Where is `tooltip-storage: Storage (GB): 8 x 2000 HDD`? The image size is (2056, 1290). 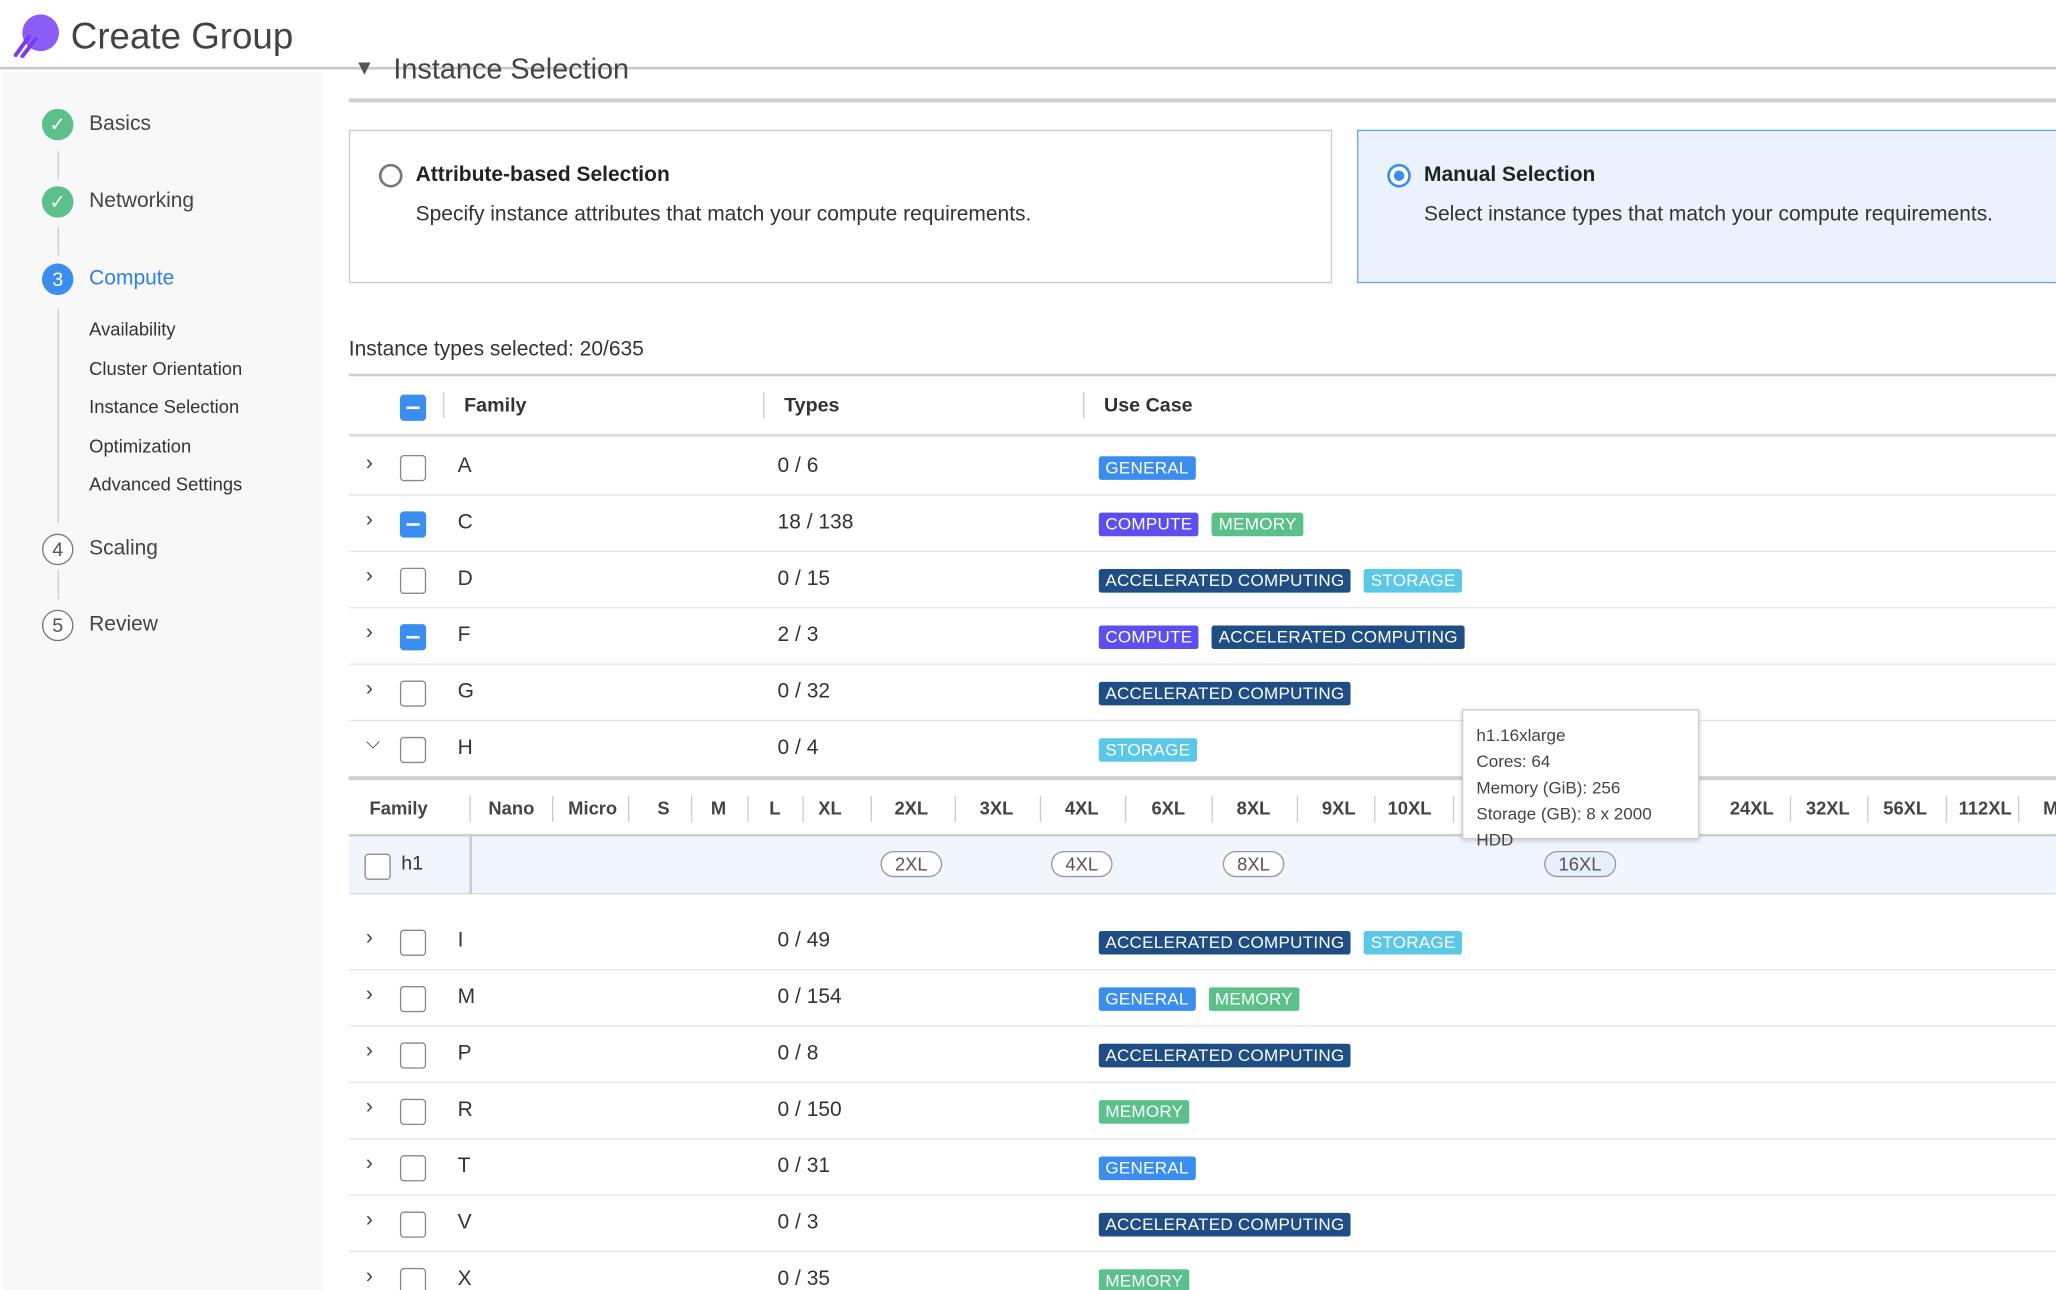
tooltip-storage: Storage (GB): 8 x 2000 HDD is located at coordinates (1564, 826).